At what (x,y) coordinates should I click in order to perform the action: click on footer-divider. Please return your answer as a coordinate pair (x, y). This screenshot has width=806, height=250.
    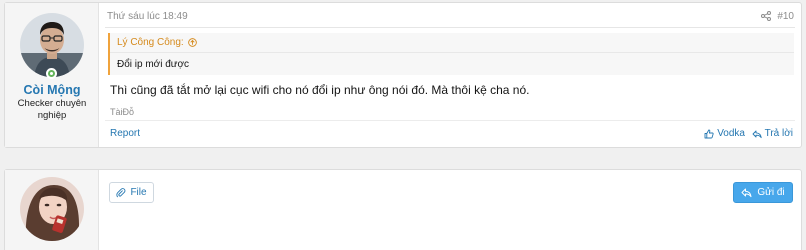
    Looking at the image, I should click on (450, 120).